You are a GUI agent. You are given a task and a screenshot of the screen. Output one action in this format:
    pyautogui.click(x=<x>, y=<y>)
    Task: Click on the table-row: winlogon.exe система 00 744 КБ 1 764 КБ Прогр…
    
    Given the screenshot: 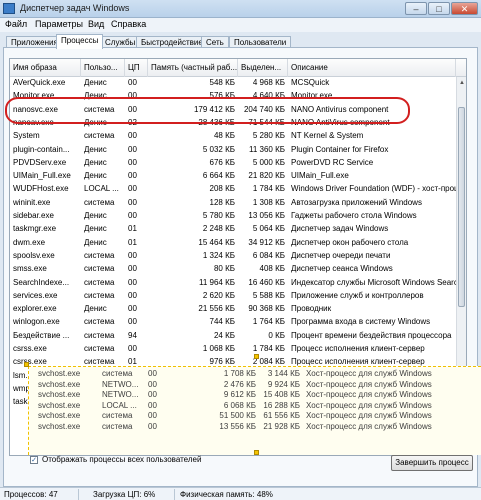 What is the action you would take?
    pyautogui.click(x=233, y=322)
    